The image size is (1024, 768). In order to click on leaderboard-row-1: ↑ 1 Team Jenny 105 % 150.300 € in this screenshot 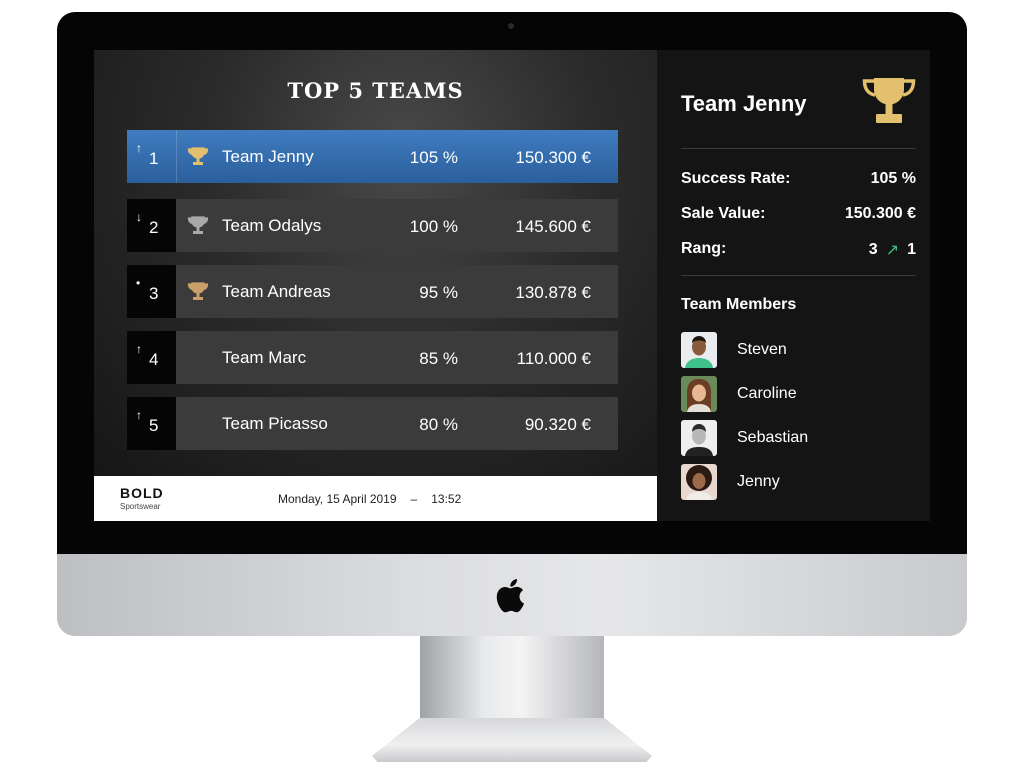, I will do `click(372, 156)`.